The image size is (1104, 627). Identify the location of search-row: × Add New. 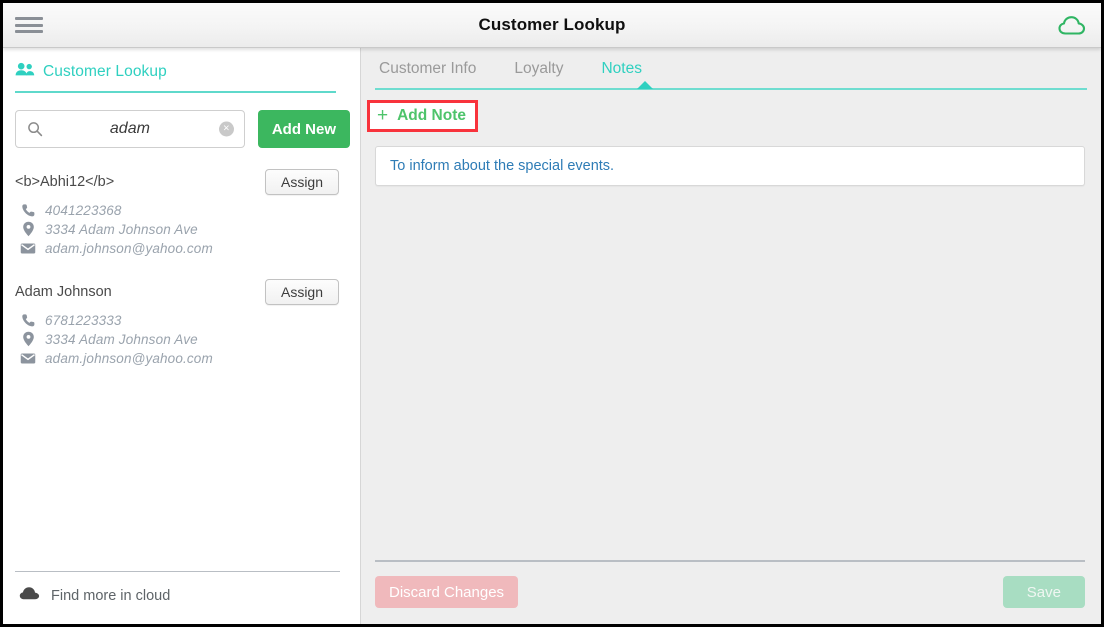
(181, 120).